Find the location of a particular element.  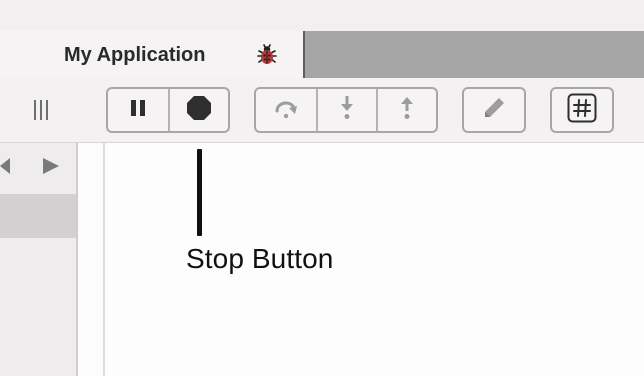

pause-button is located at coordinates (138, 110).